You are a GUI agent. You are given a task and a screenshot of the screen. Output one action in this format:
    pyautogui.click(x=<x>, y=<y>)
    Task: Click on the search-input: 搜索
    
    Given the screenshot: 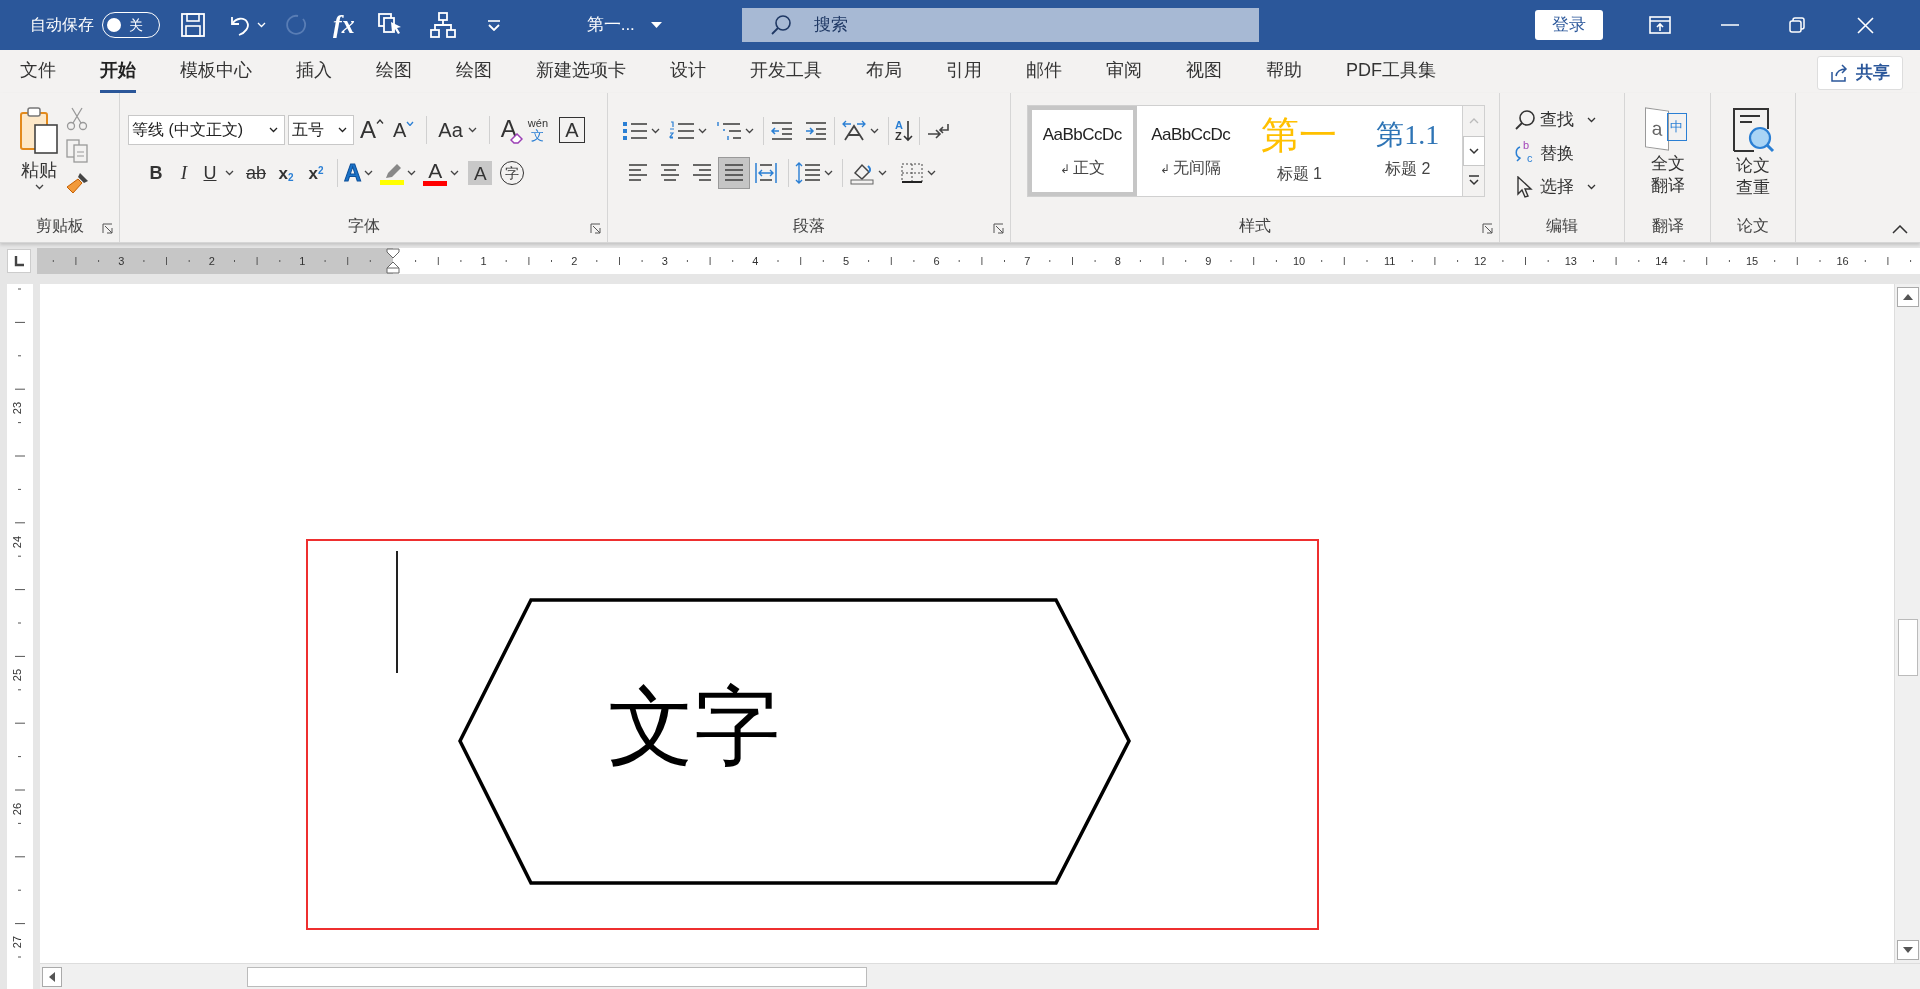 What is the action you would take?
    pyautogui.click(x=963, y=25)
    